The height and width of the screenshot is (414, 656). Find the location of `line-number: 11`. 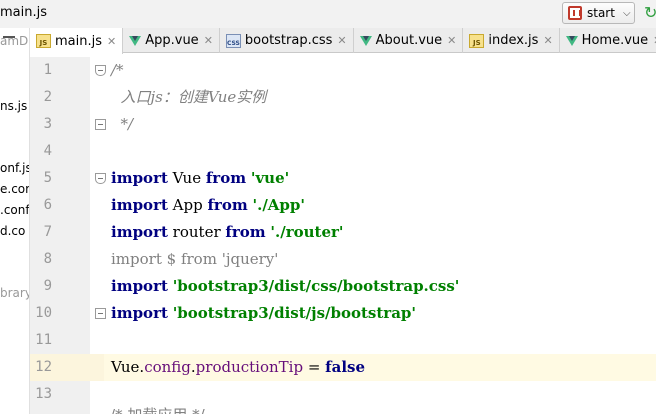

line-number: 11 is located at coordinates (43, 340).